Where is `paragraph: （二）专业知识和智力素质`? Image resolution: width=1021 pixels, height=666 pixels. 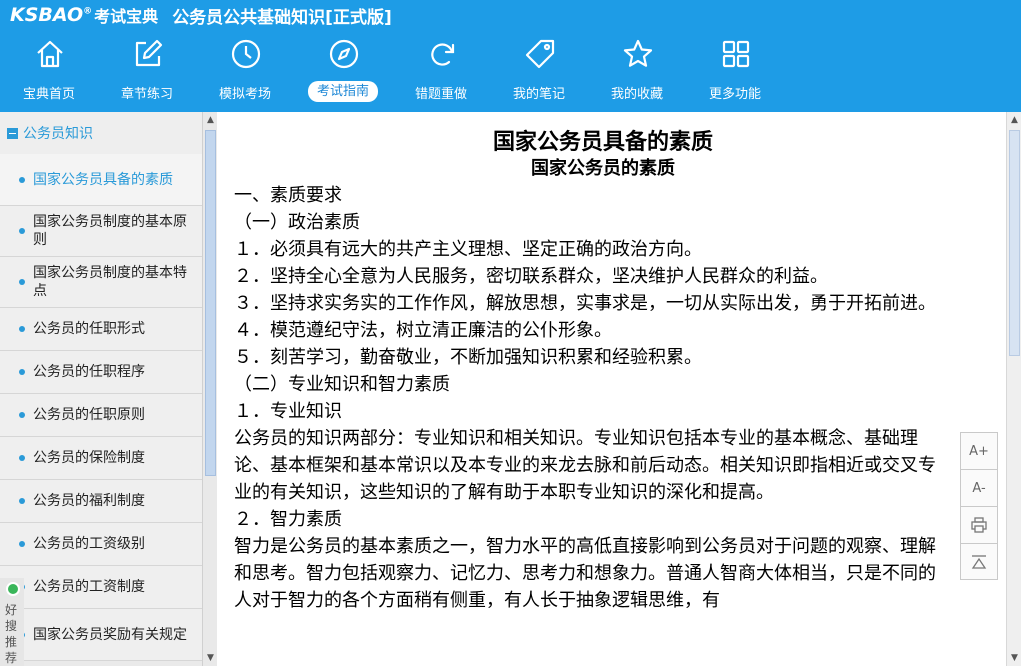 paragraph: （二）专业知识和智力素质 is located at coordinates (342, 384).